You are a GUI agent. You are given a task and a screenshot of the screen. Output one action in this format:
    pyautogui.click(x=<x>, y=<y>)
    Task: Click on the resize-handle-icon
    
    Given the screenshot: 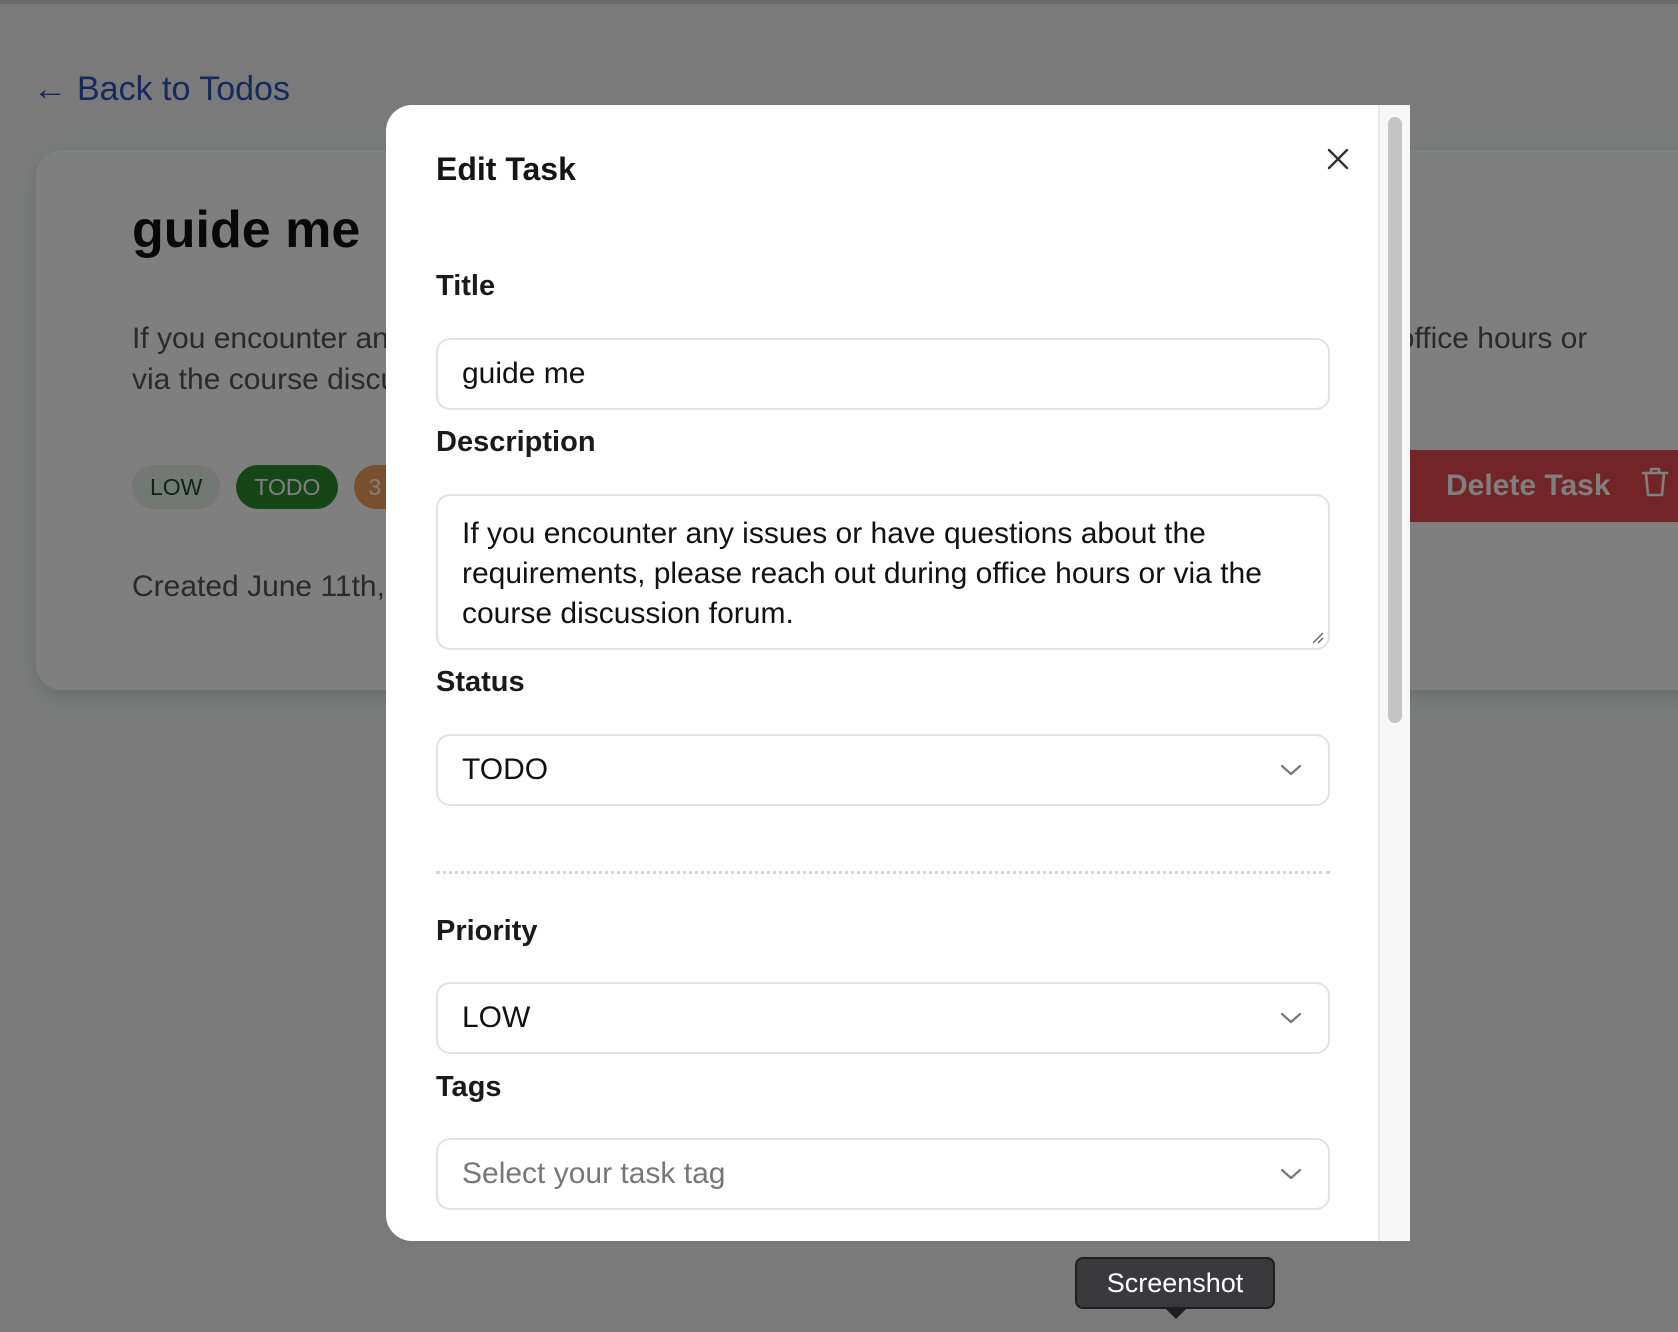 What is the action you would take?
    pyautogui.click(x=1317, y=637)
    